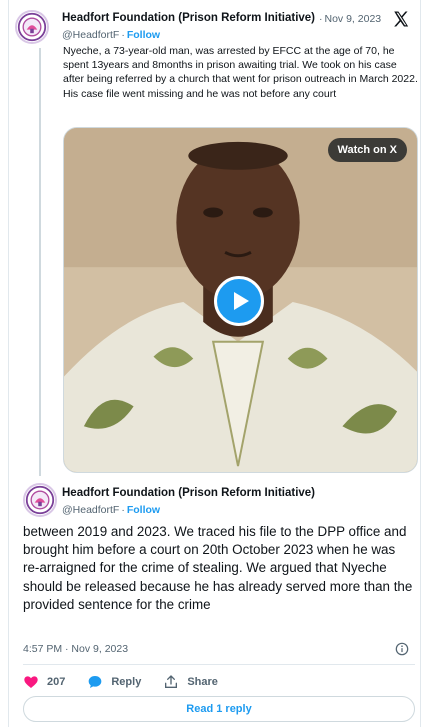 This screenshot has width=433, height=727. What do you see at coordinates (219, 664) in the screenshot?
I see `divider` at bounding box center [219, 664].